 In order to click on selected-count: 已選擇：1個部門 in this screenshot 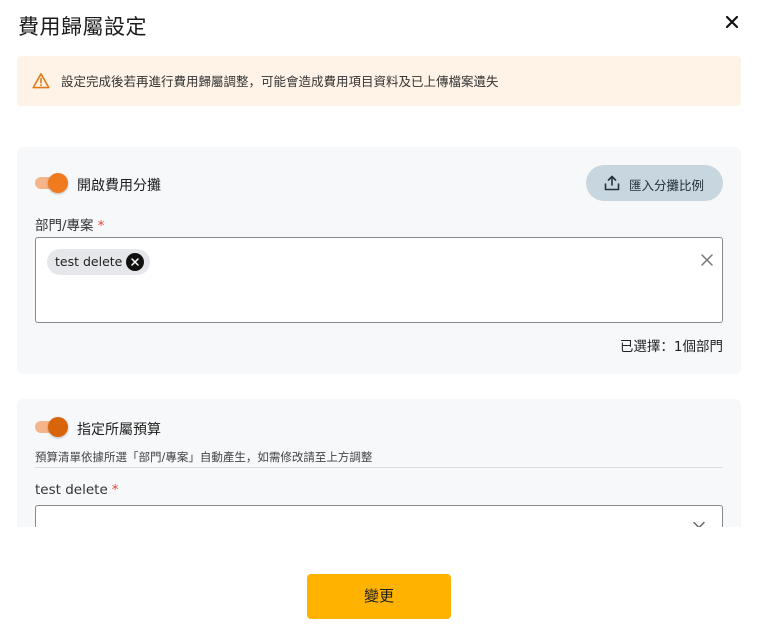, I will do `click(671, 347)`.